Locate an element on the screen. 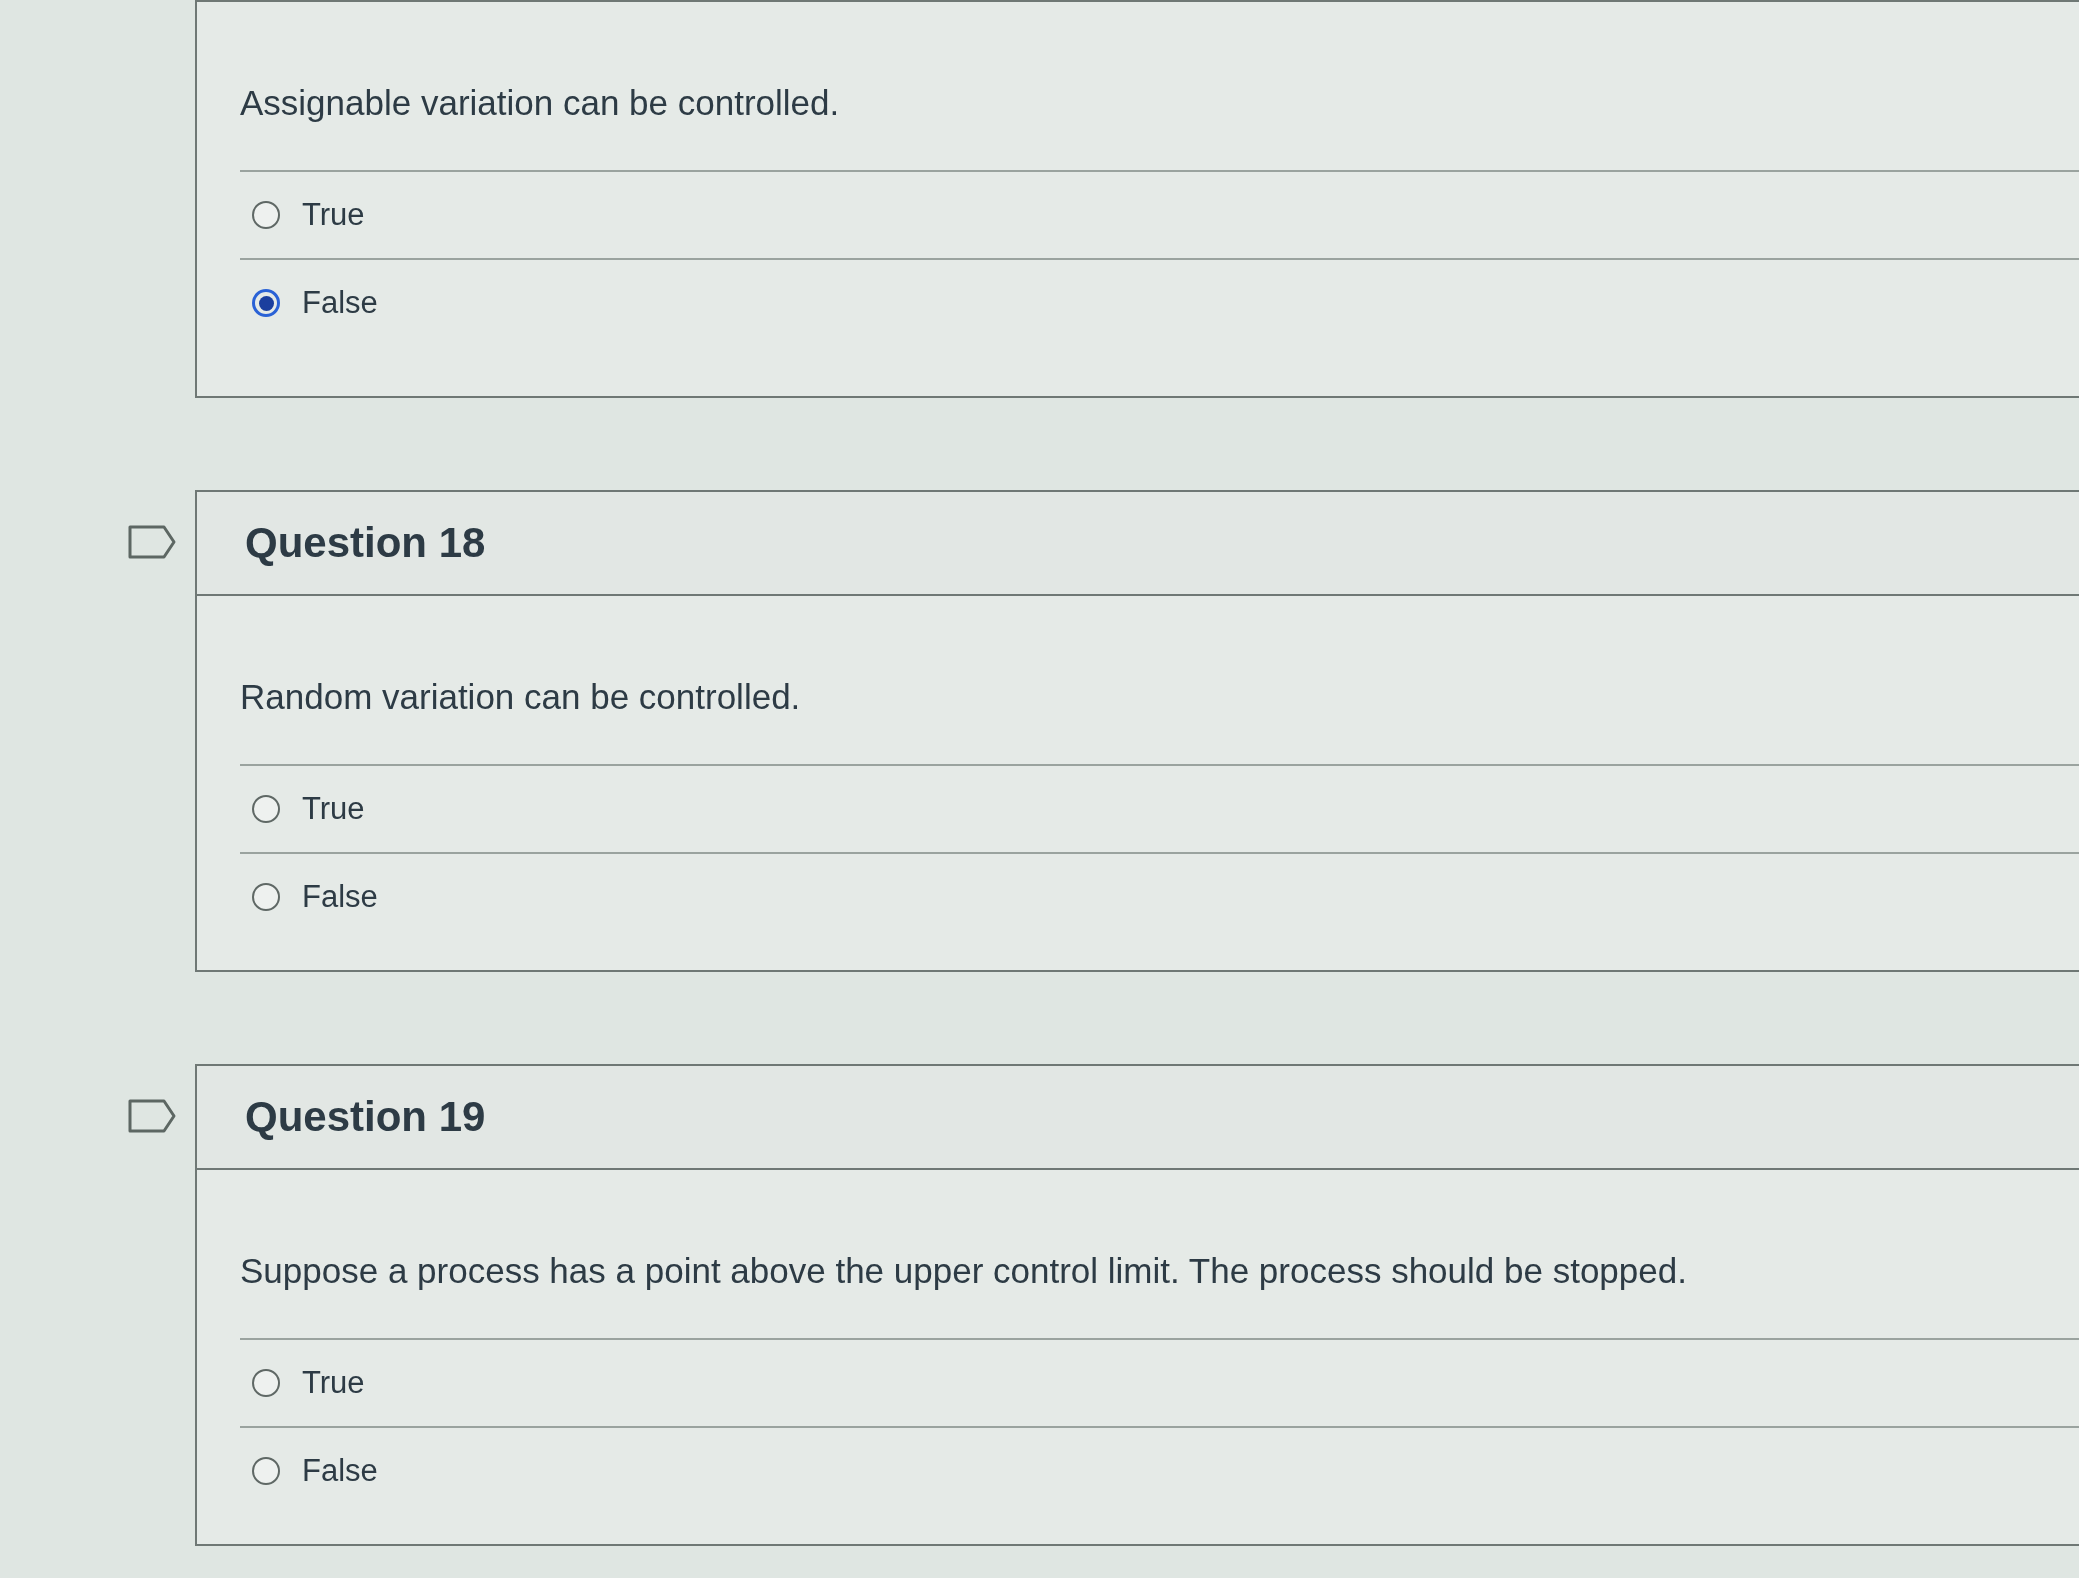 Image resolution: width=2079 pixels, height=1578 pixels. question-title: Question 19 is located at coordinates (365, 1117).